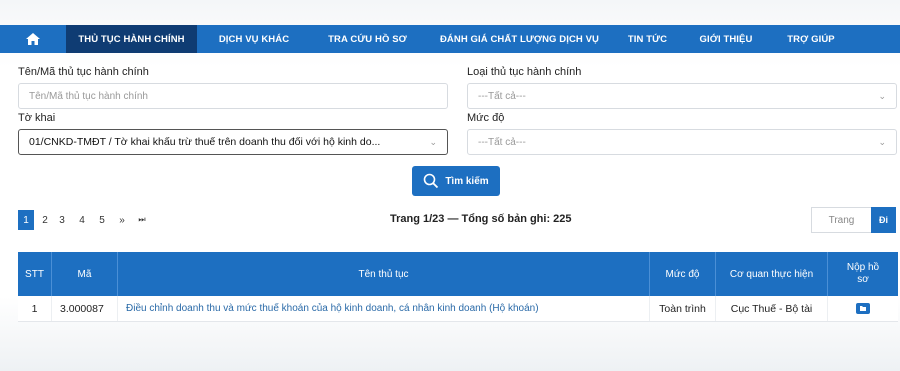 The height and width of the screenshot is (371, 900). Describe the element at coordinates (131, 39) in the screenshot. I see `nav-item-administrative-procedures: THỦ TỤC HÀNH CHÍNH` at that location.